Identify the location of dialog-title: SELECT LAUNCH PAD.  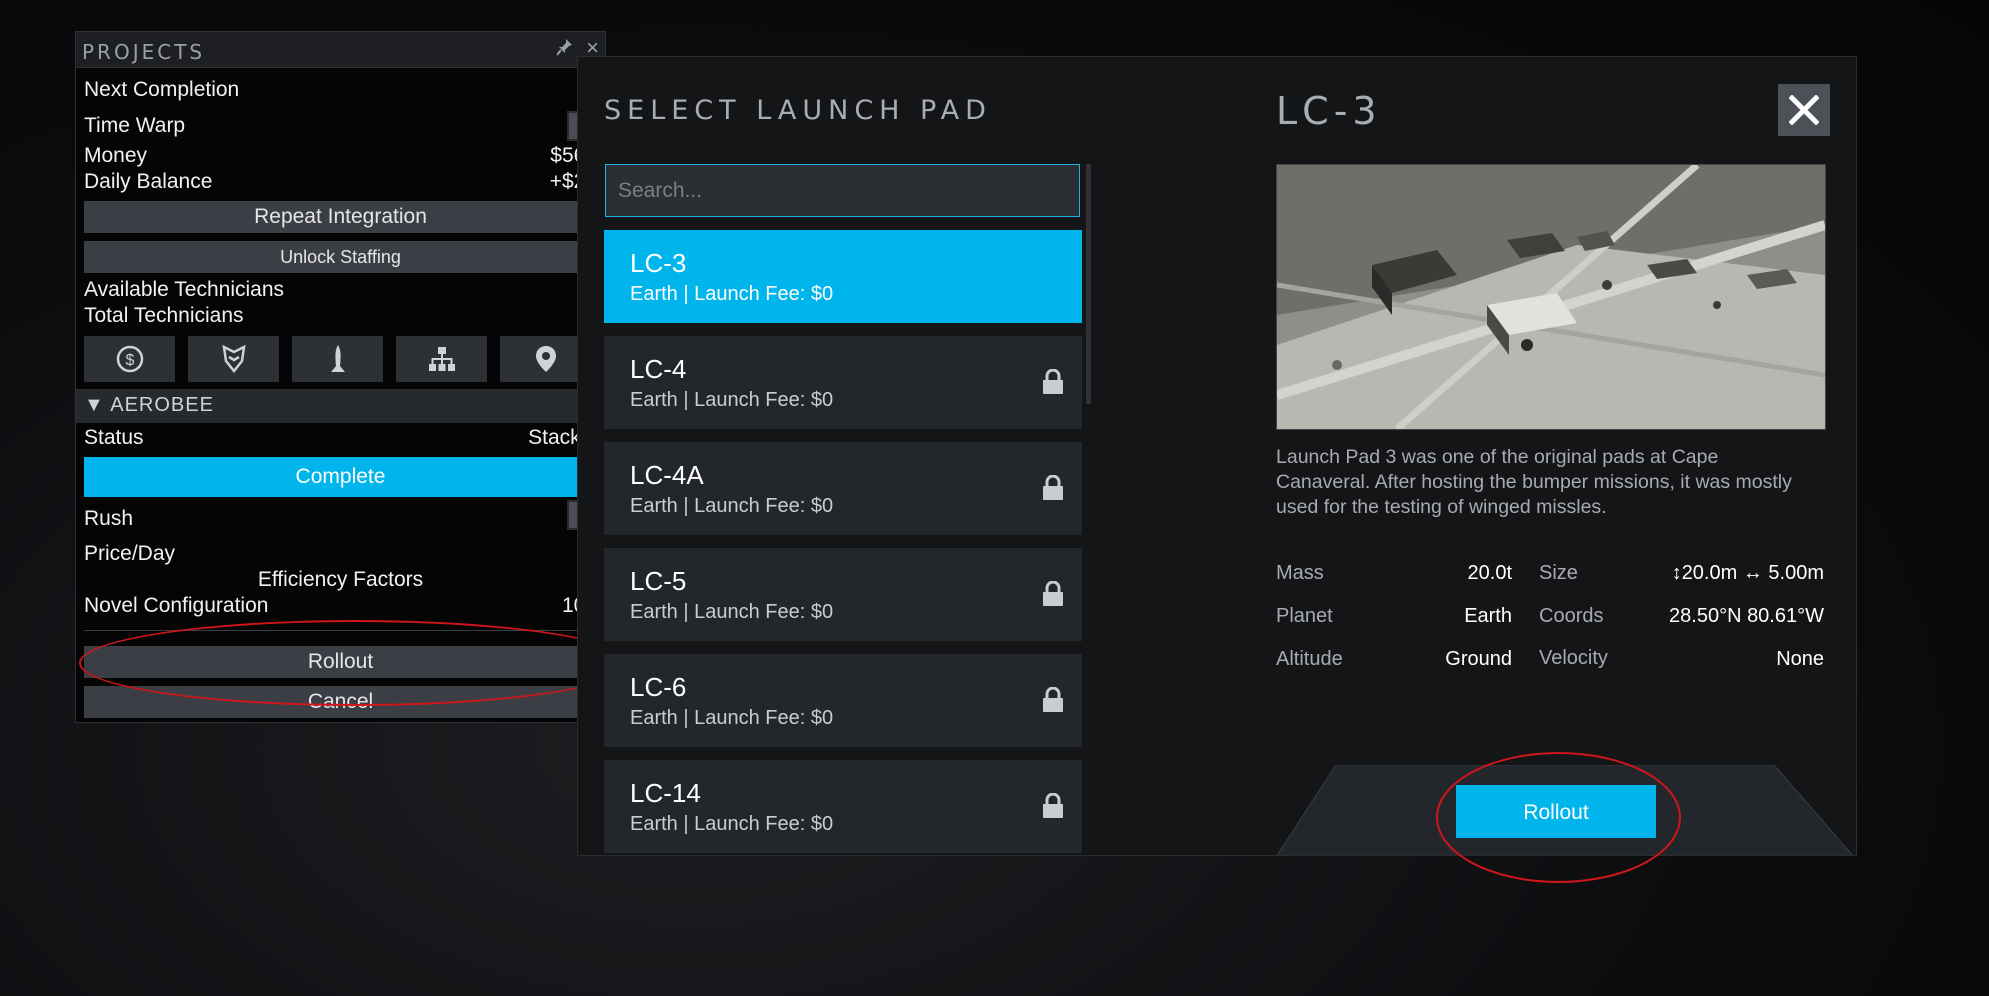
(798, 110).